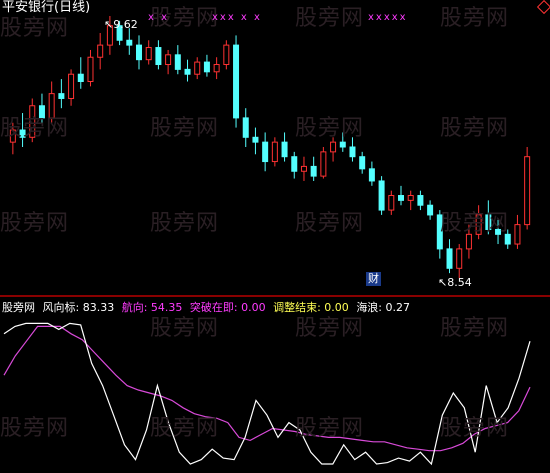 The width and height of the screenshot is (550, 473). I want to click on legend-item: 调整结束: 0.00, so click(311, 307).